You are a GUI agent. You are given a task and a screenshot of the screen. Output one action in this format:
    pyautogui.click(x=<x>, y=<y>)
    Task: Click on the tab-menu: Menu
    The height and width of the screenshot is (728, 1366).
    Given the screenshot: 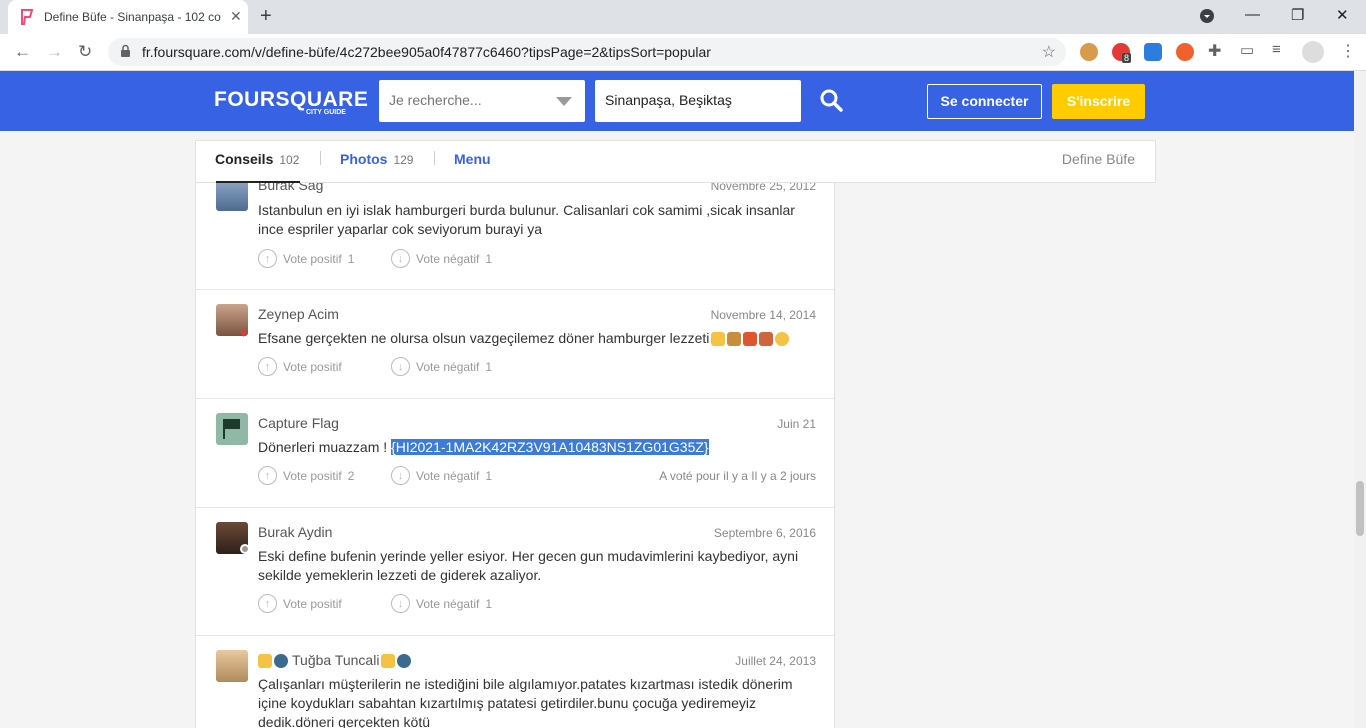 What is the action you would take?
    pyautogui.click(x=472, y=159)
    